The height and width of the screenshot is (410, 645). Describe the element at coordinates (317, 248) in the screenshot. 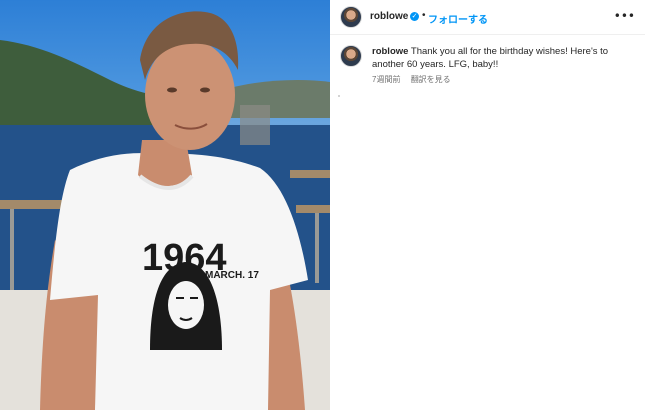

I see `railing-post-right` at that location.